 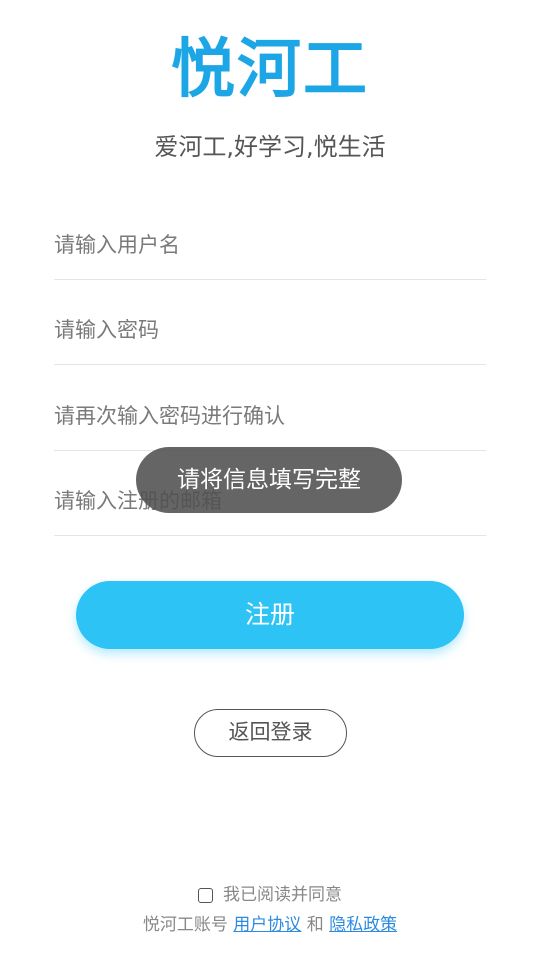 What do you see at coordinates (282, 895) in the screenshot?
I see `agreement-checkbox-label: 我已阅读并同意` at bounding box center [282, 895].